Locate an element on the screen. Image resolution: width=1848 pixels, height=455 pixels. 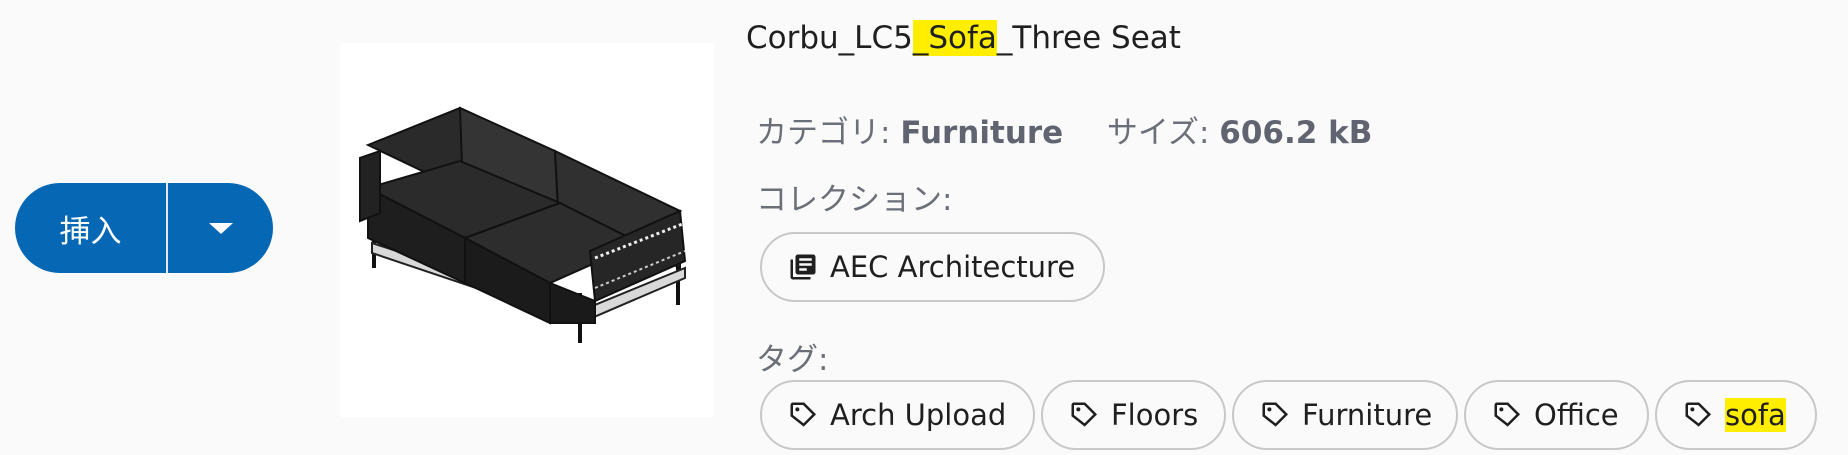
tag-chip-floors: Floors is located at coordinates (1133, 415).